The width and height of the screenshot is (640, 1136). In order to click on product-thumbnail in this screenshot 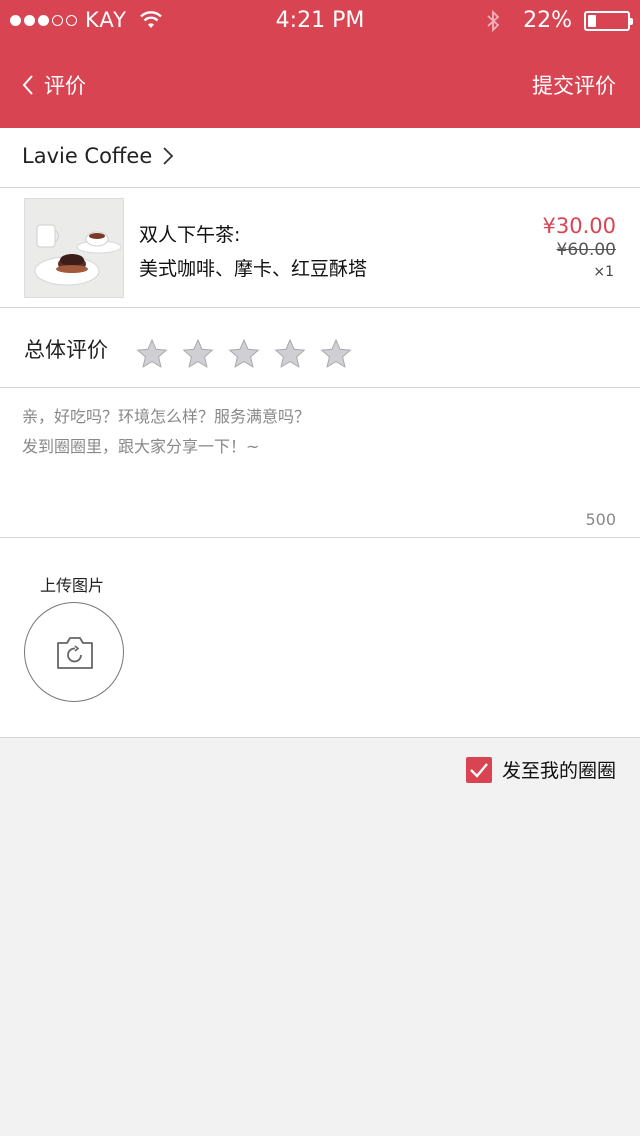, I will do `click(74, 248)`.